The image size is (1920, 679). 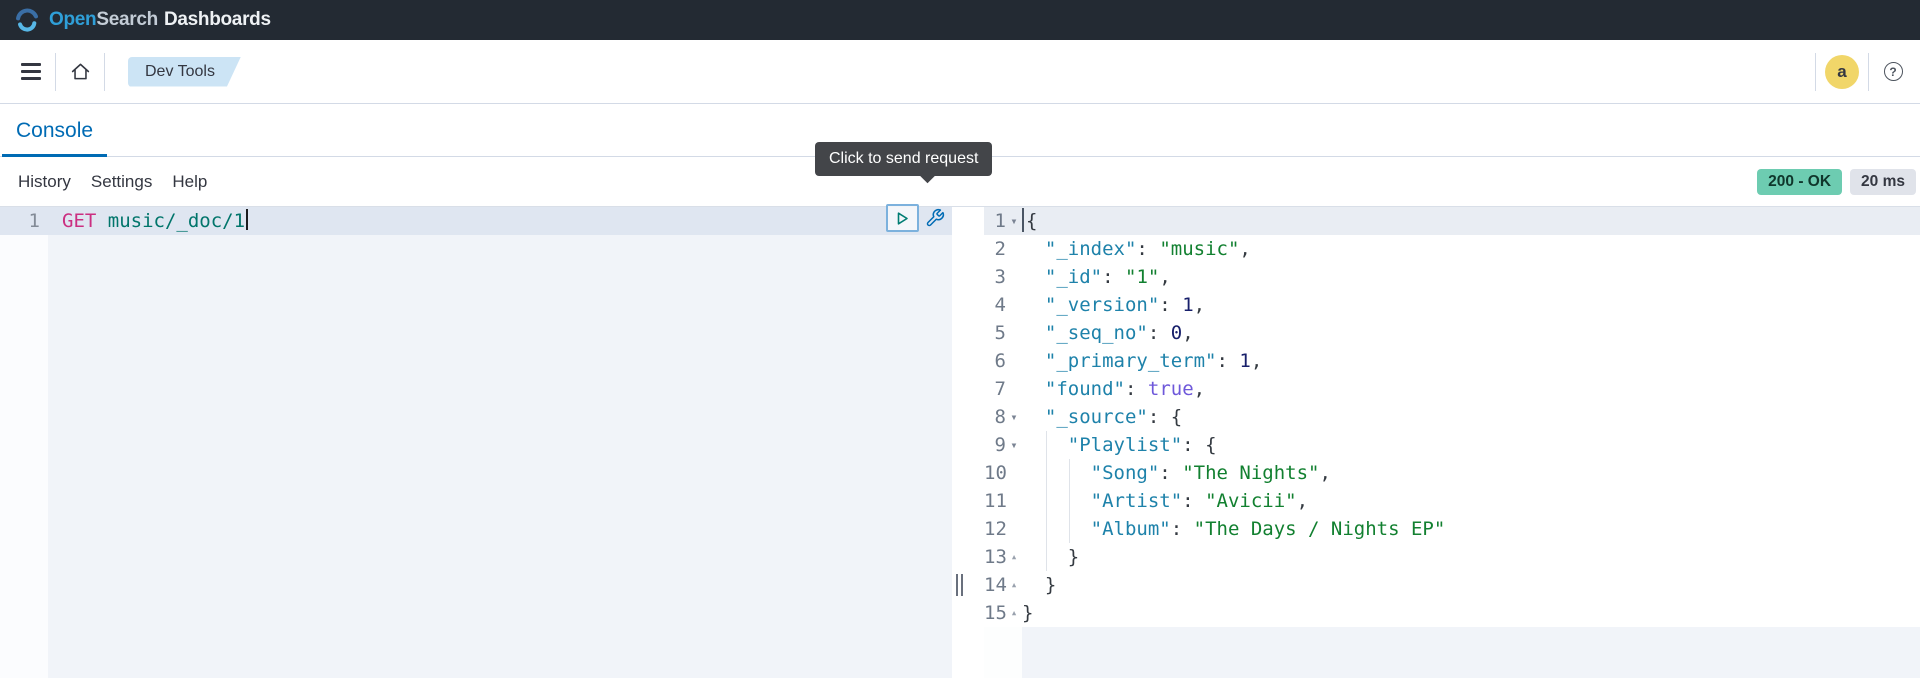 I want to click on tooltip-text: Click to send request, so click(x=904, y=158).